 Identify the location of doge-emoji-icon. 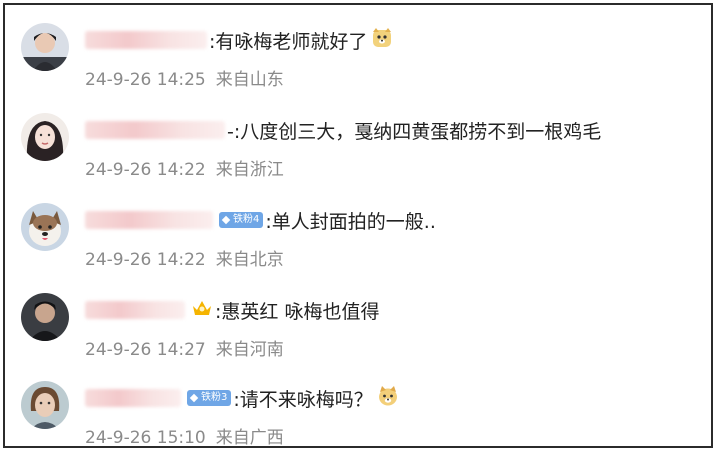
(388, 398).